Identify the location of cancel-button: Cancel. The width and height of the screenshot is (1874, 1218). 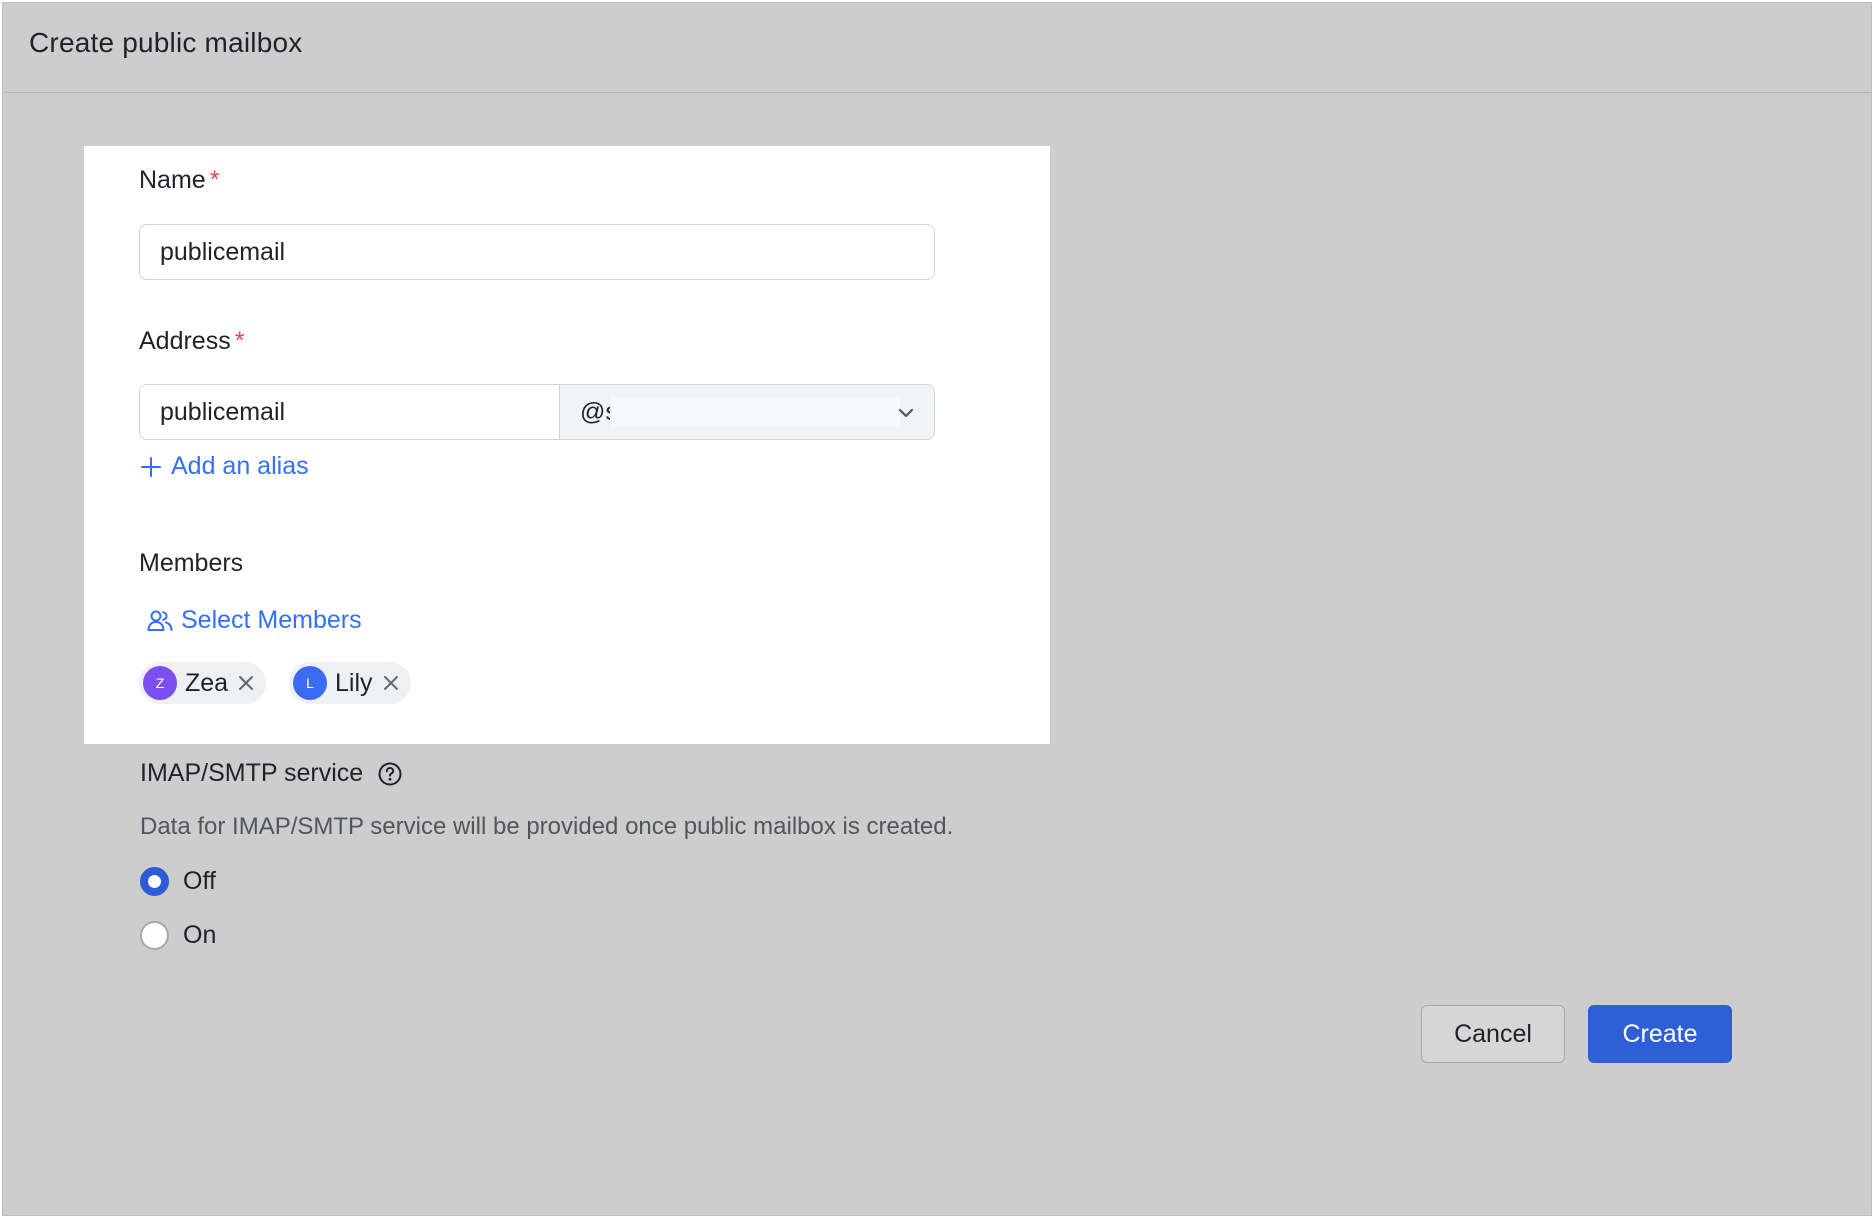
(1493, 1034).